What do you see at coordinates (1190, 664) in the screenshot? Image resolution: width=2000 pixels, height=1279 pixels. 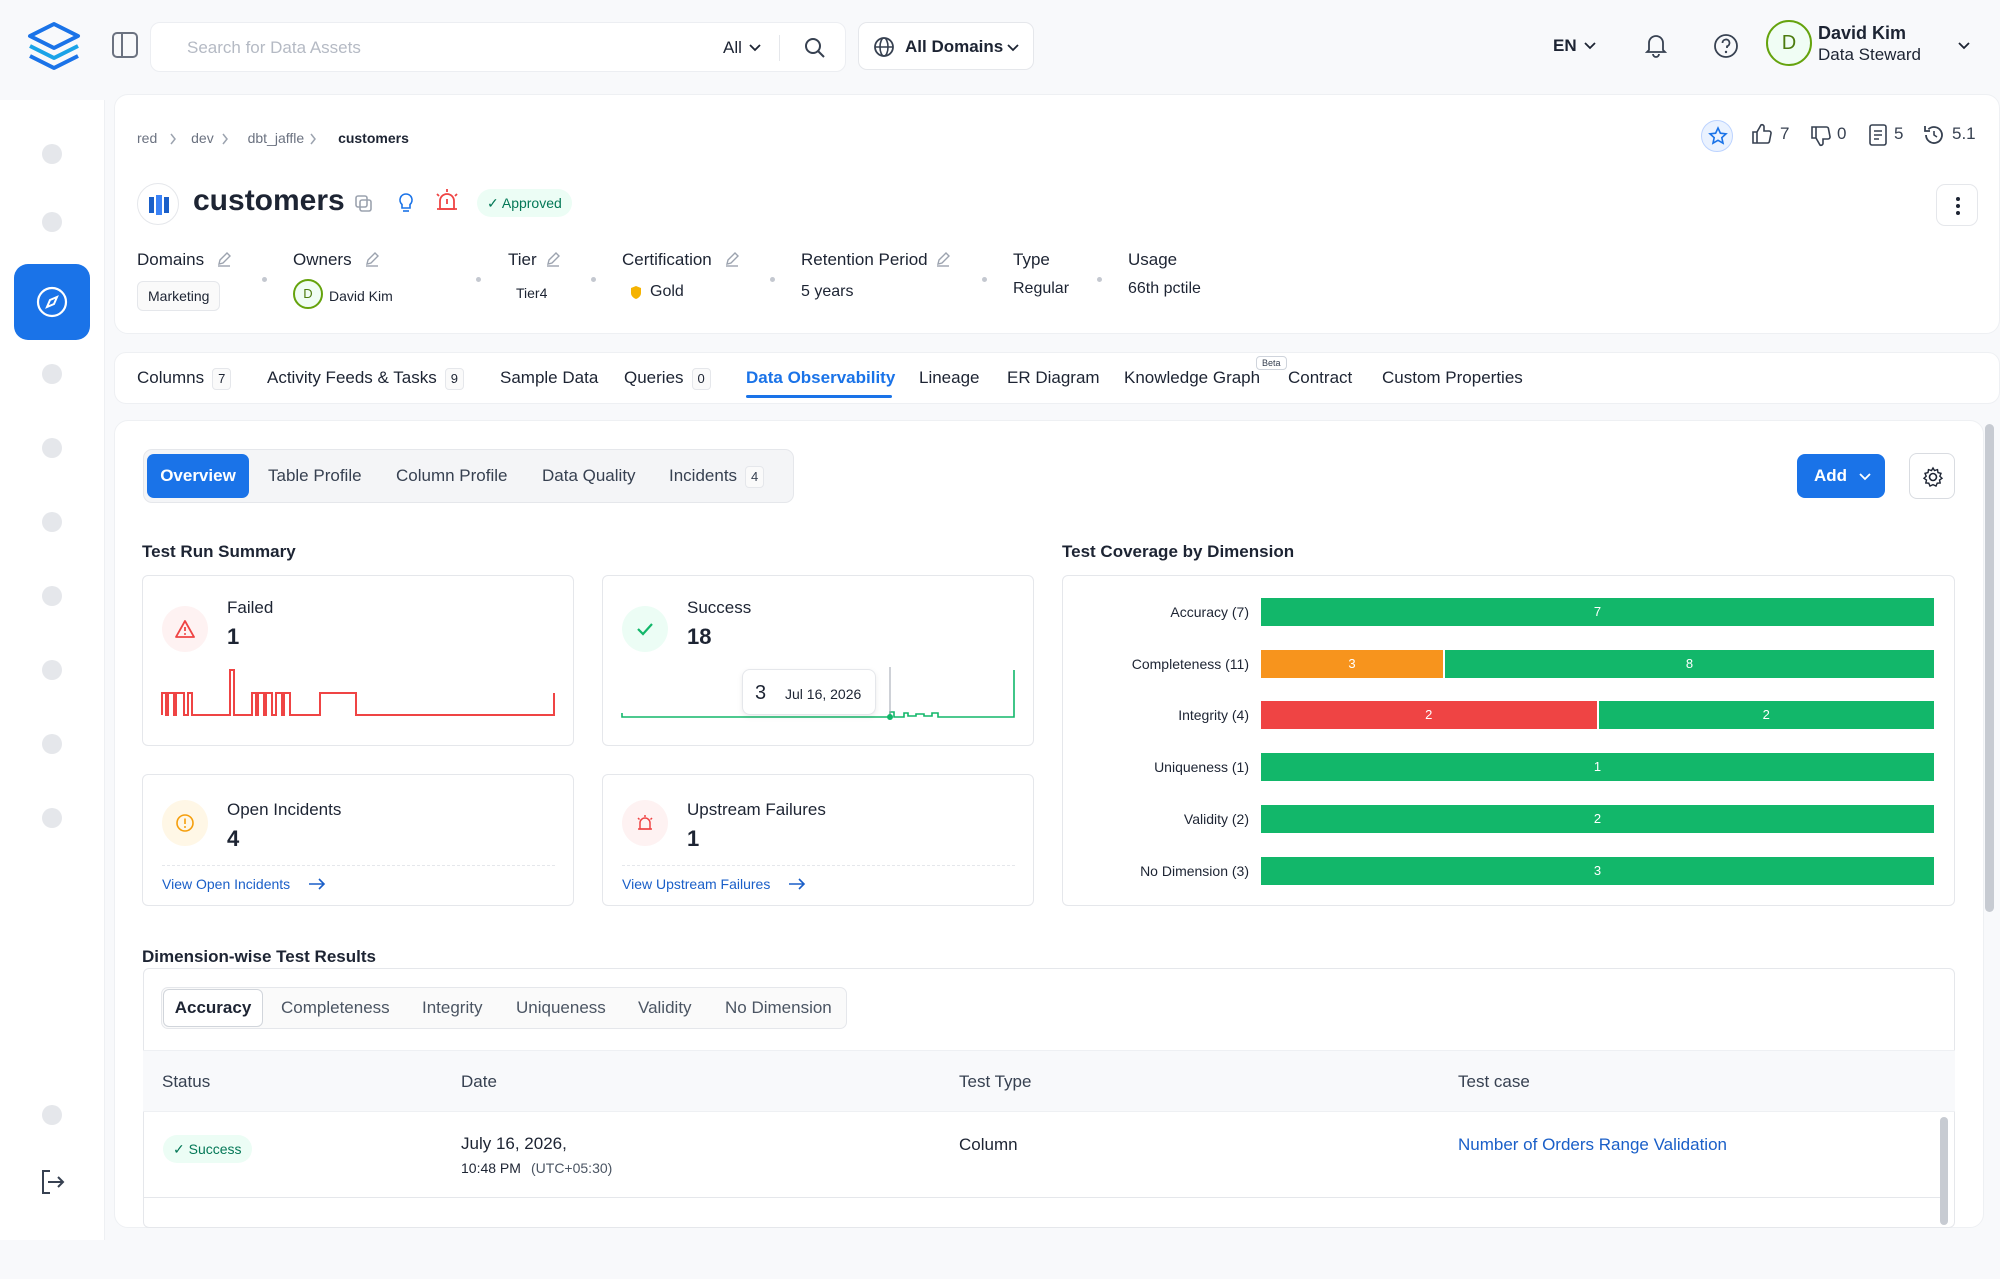 I see `bar-category-label: Completeness (11)` at bounding box center [1190, 664].